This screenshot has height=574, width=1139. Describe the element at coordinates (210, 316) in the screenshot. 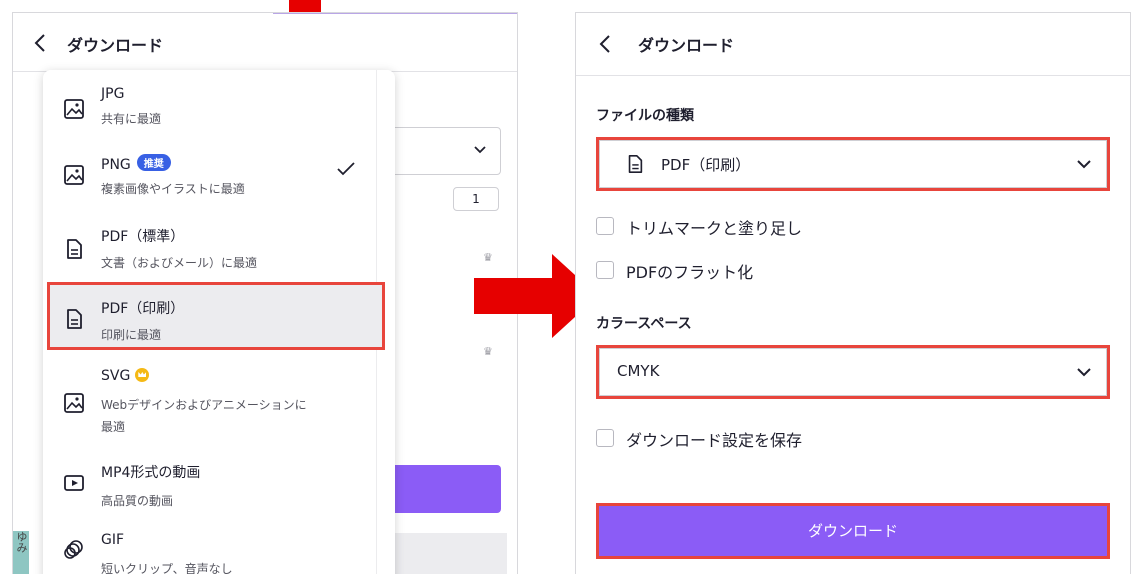

I see `menu-item-pdf-print: PDF（印刷） 印刷に最適` at that location.